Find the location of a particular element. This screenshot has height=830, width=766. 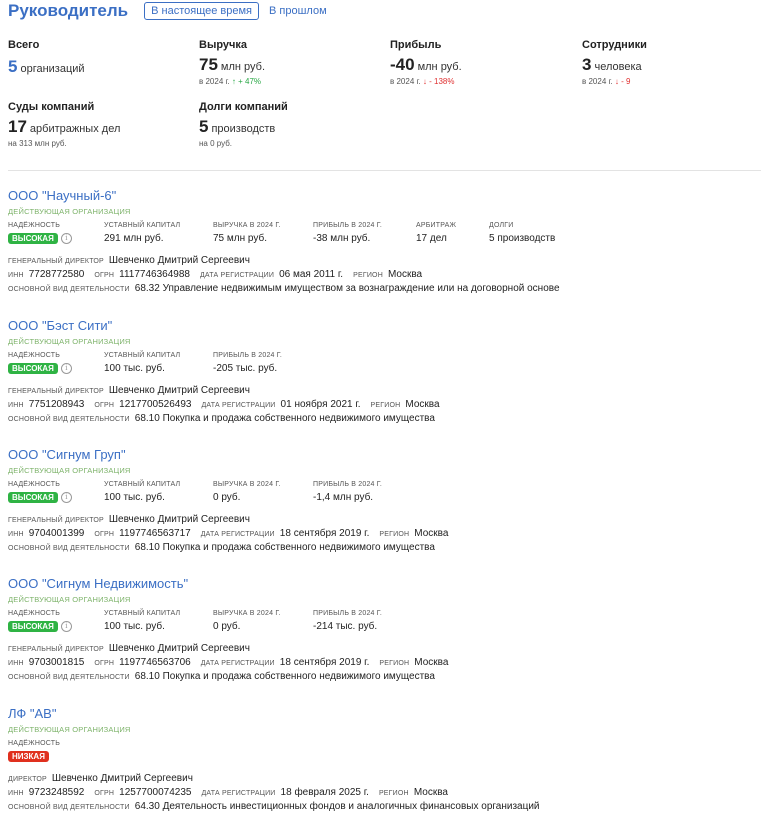

org-name: ООО "Сигнум Груп" is located at coordinates (383, 454).